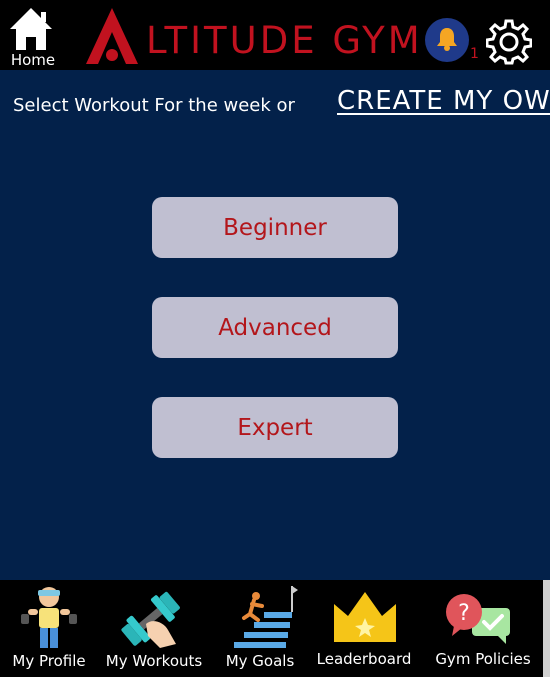 Image resolution: width=550 pixels, height=677 pixels. Describe the element at coordinates (478, 619) in the screenshot. I see `policies-chat-icon: ?` at that location.